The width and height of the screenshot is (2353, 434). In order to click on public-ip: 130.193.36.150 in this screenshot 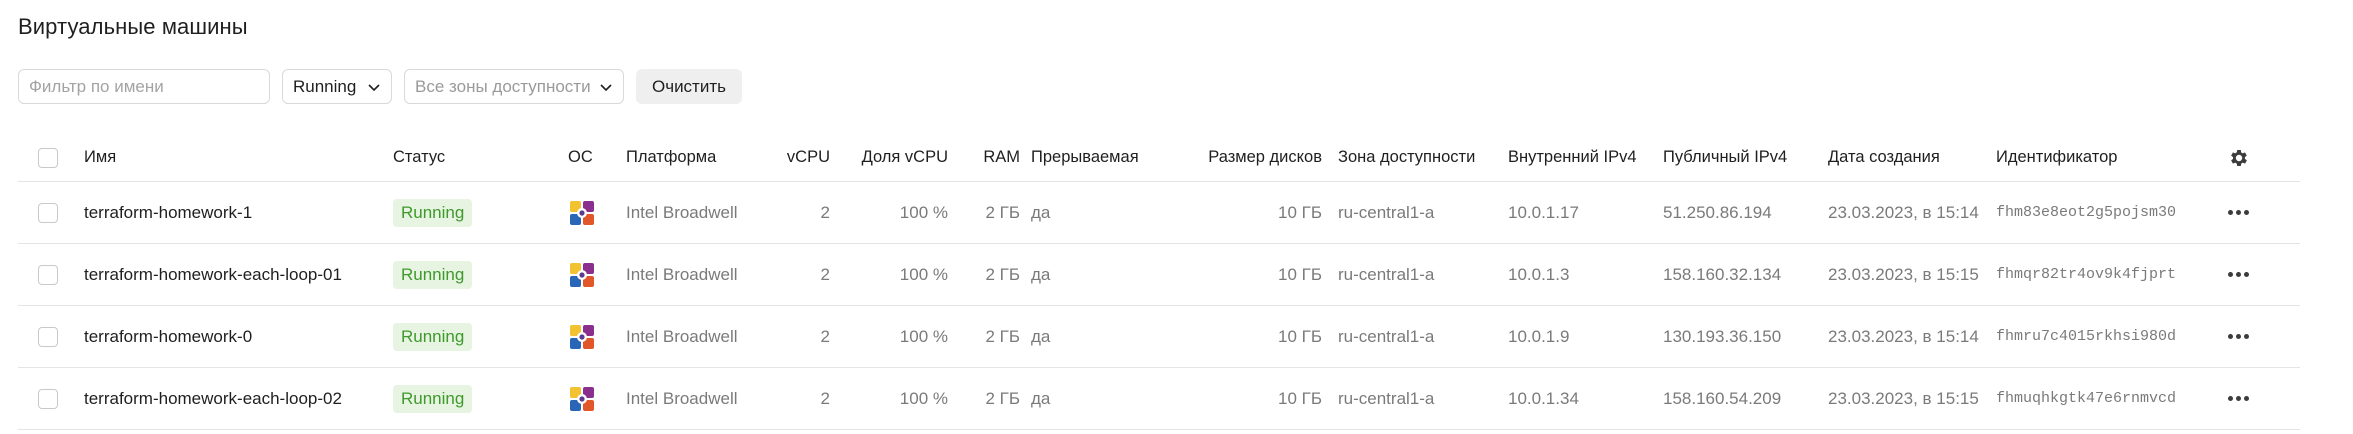, I will do `click(1722, 336)`.